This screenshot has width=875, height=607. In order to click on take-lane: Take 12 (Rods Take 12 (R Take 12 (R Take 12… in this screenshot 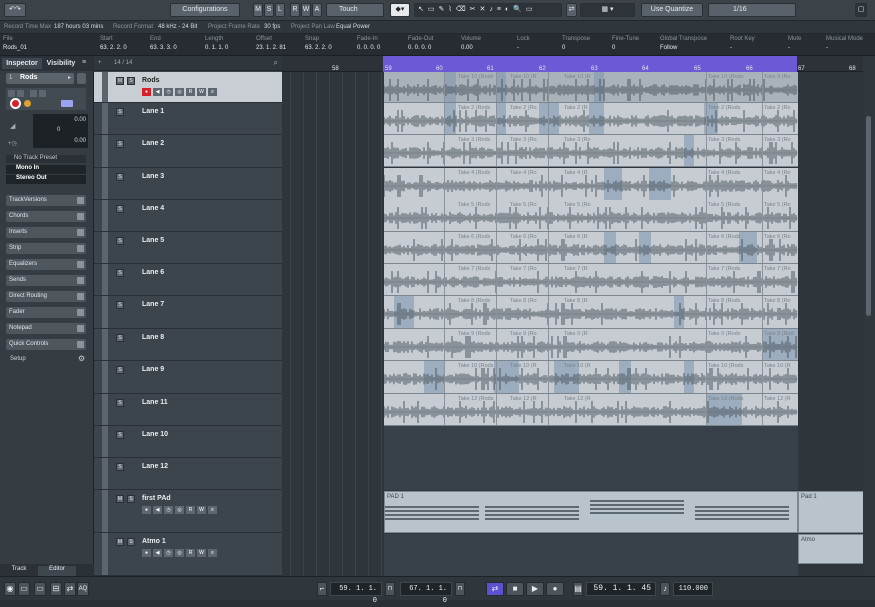, I will do `click(591, 410)`.